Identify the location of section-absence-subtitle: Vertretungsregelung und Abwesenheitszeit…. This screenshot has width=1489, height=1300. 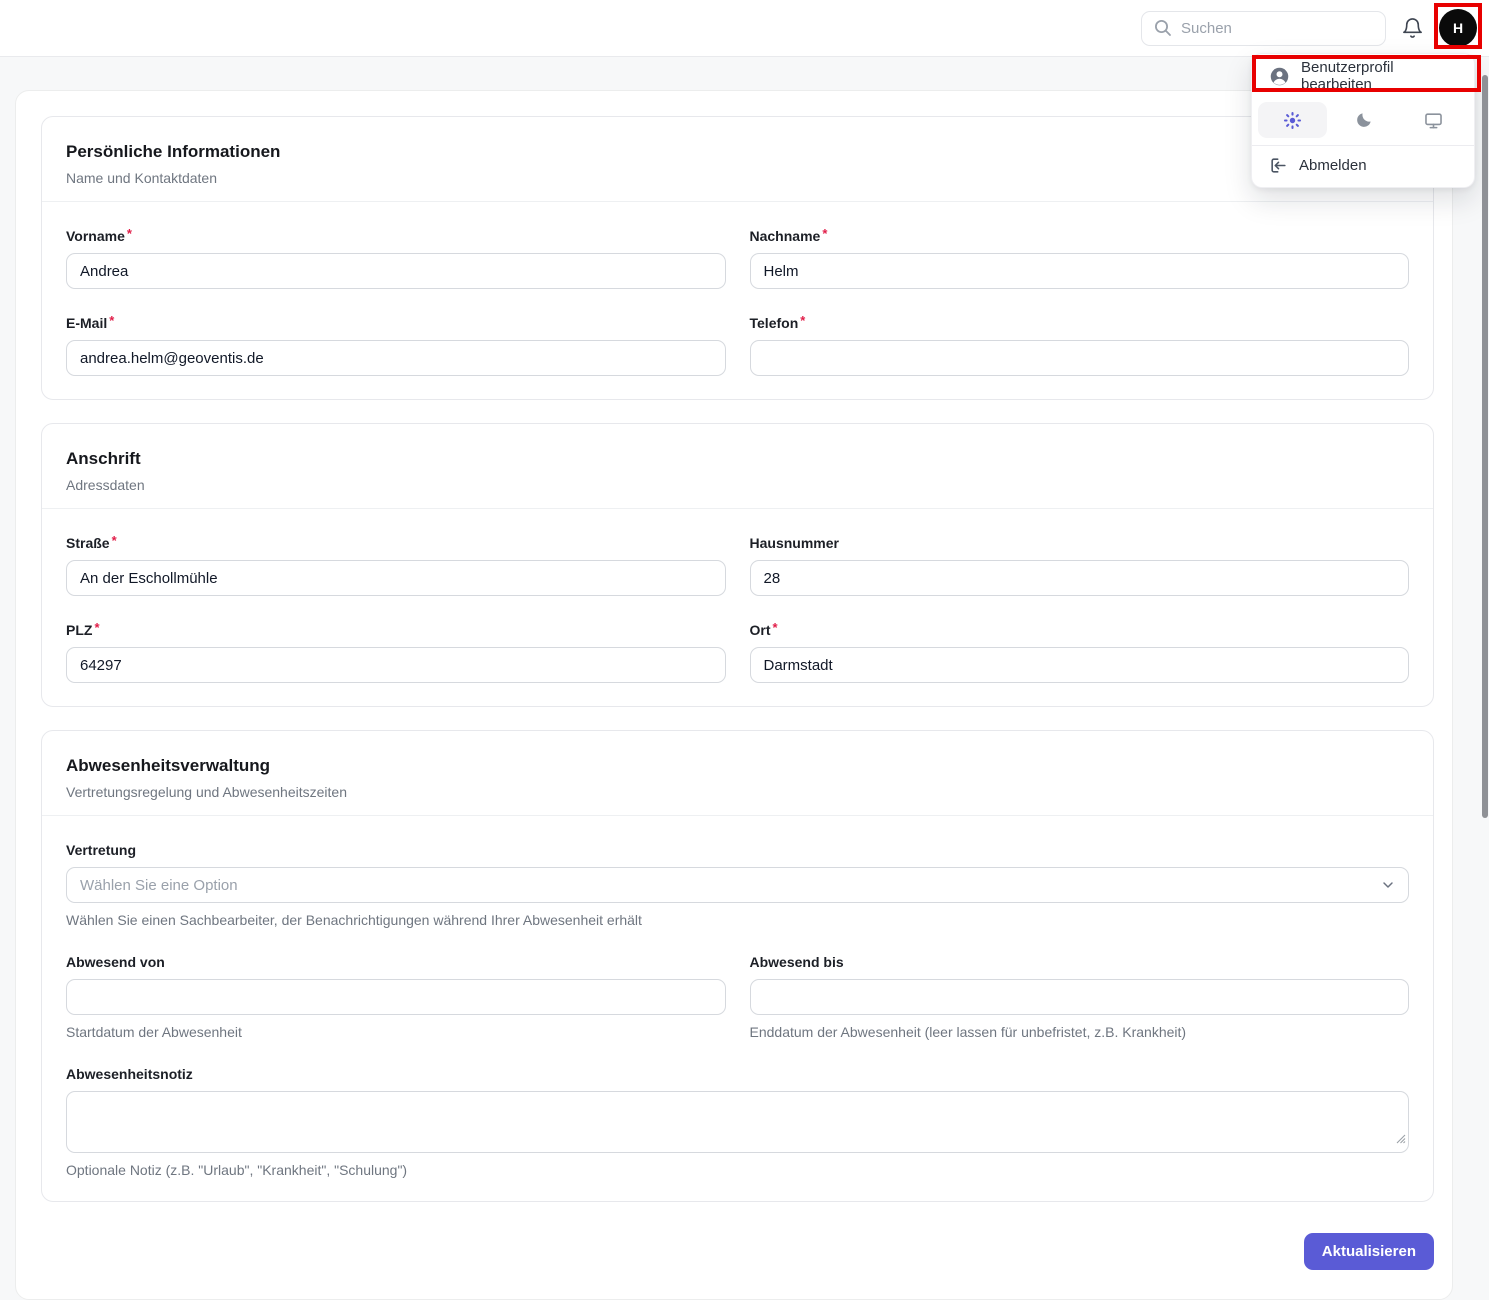
(206, 792).